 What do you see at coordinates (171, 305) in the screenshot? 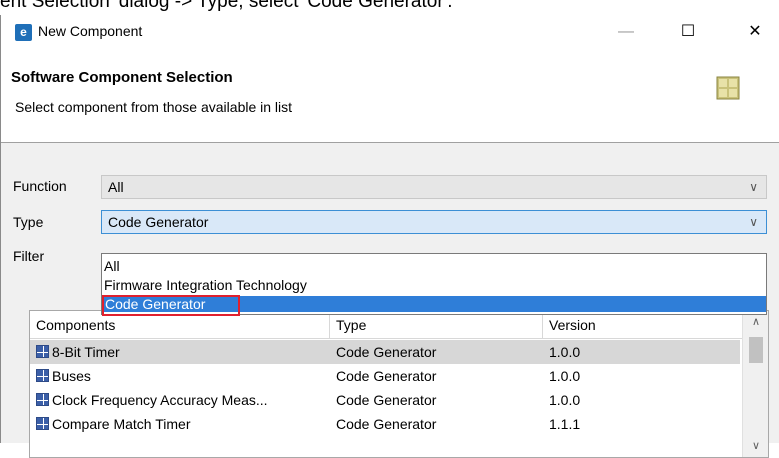
I see `red-highlight-box` at bounding box center [171, 305].